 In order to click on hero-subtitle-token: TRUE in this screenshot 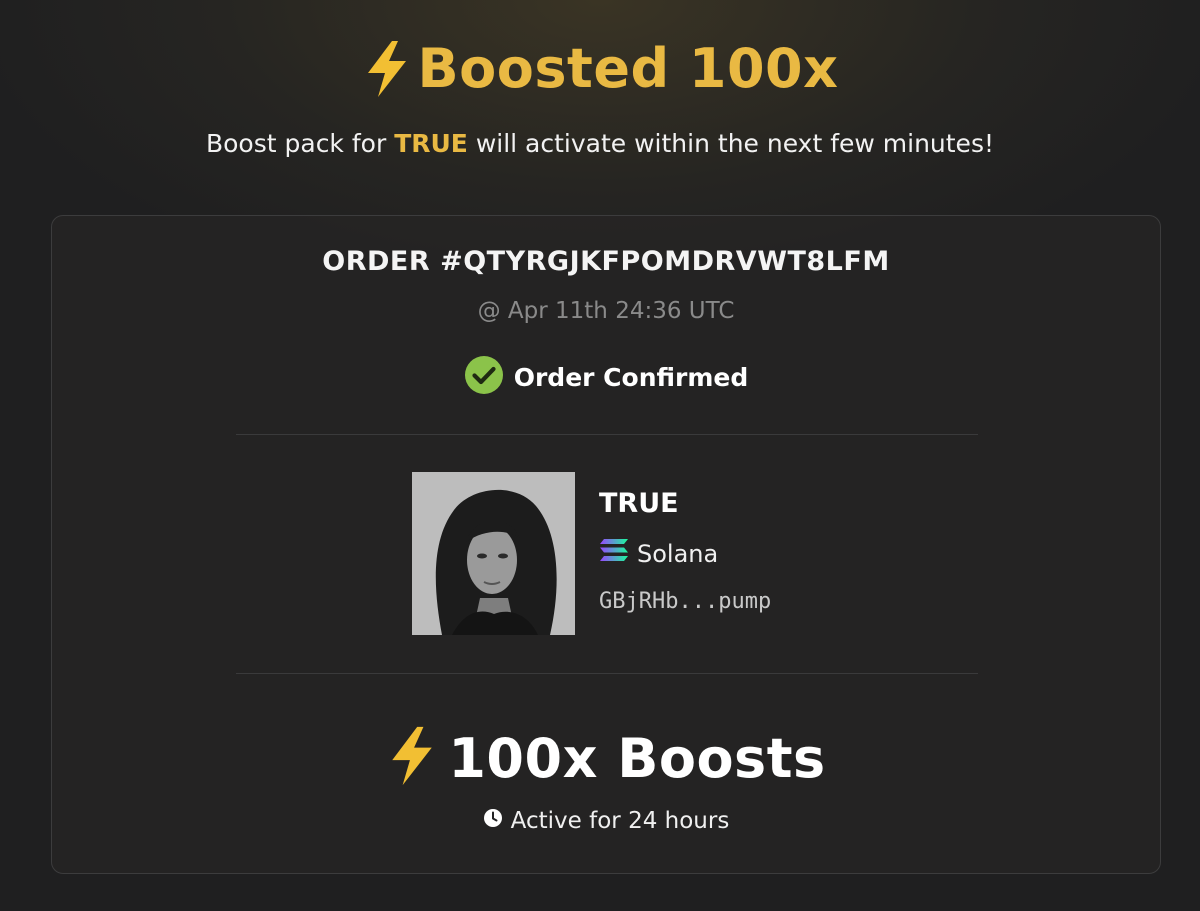, I will do `click(431, 143)`.